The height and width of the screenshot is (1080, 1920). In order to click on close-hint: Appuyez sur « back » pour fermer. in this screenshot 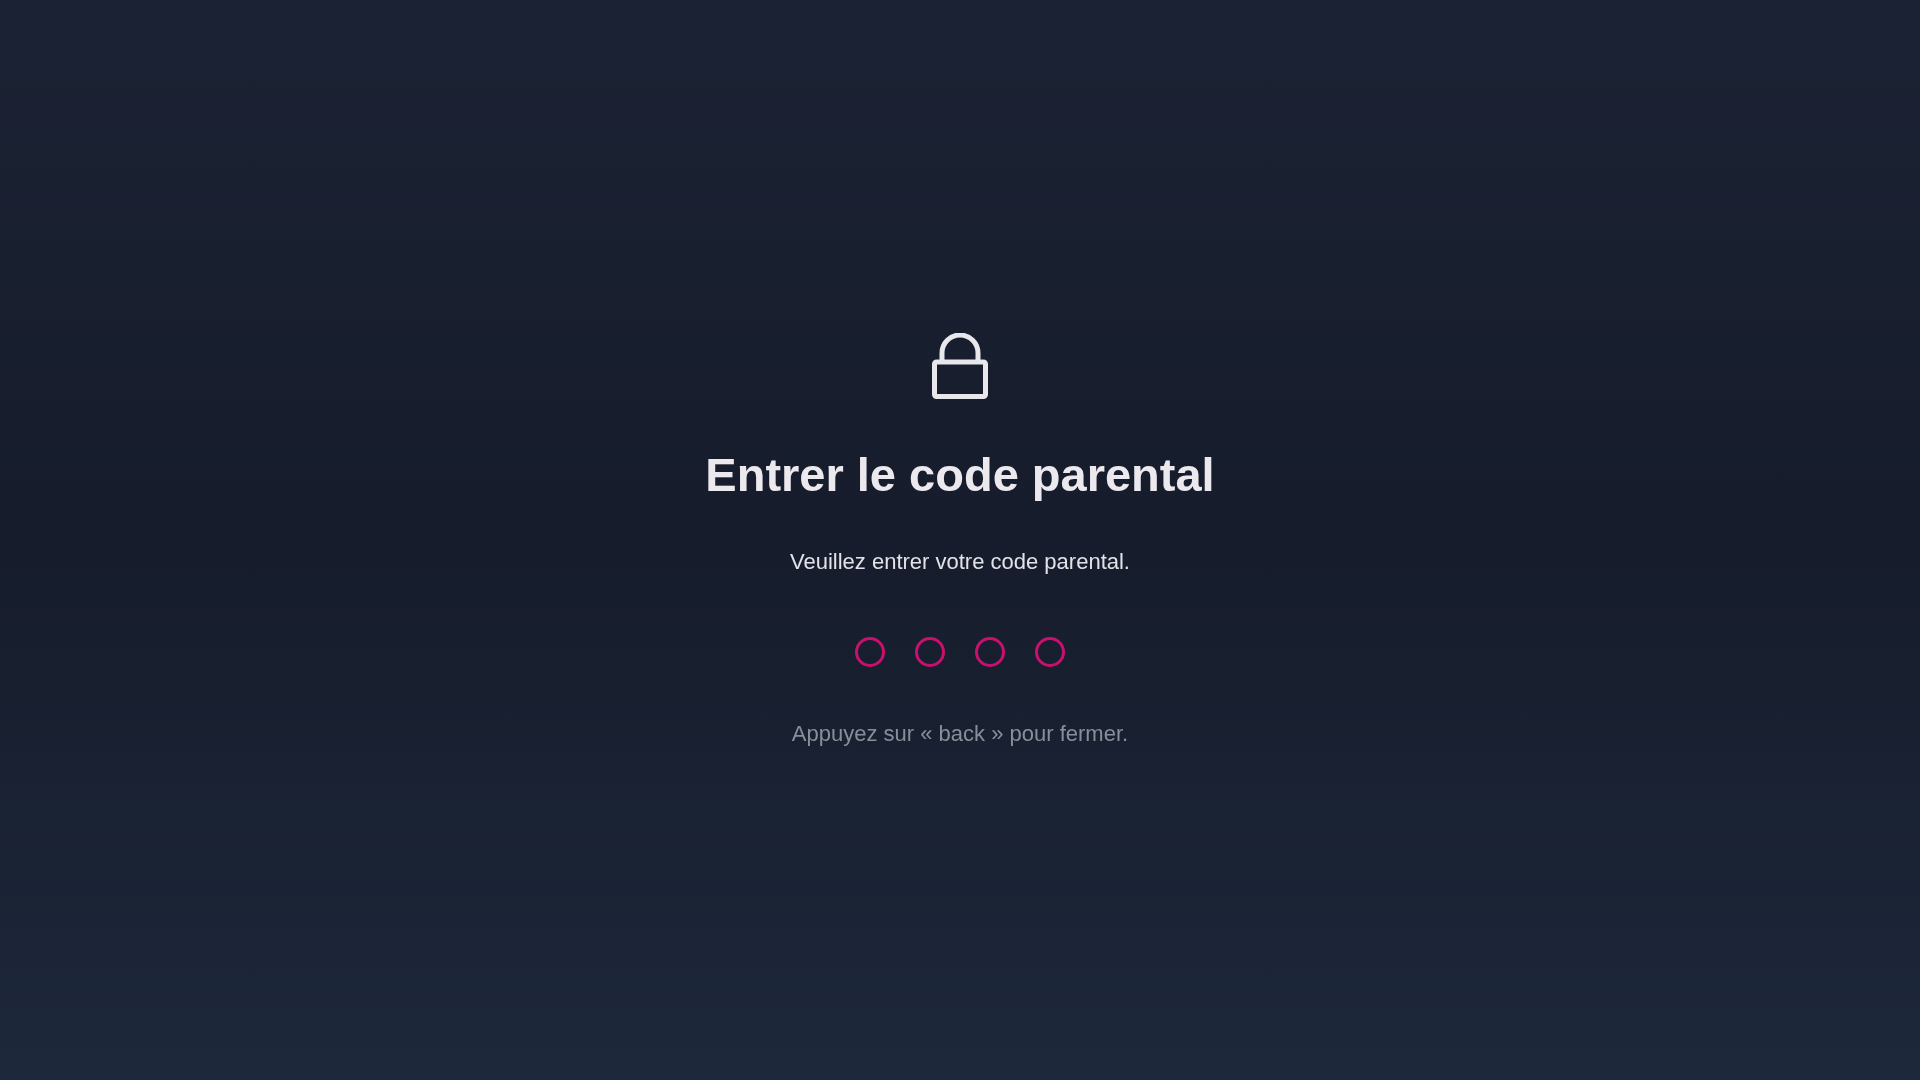, I will do `click(960, 734)`.